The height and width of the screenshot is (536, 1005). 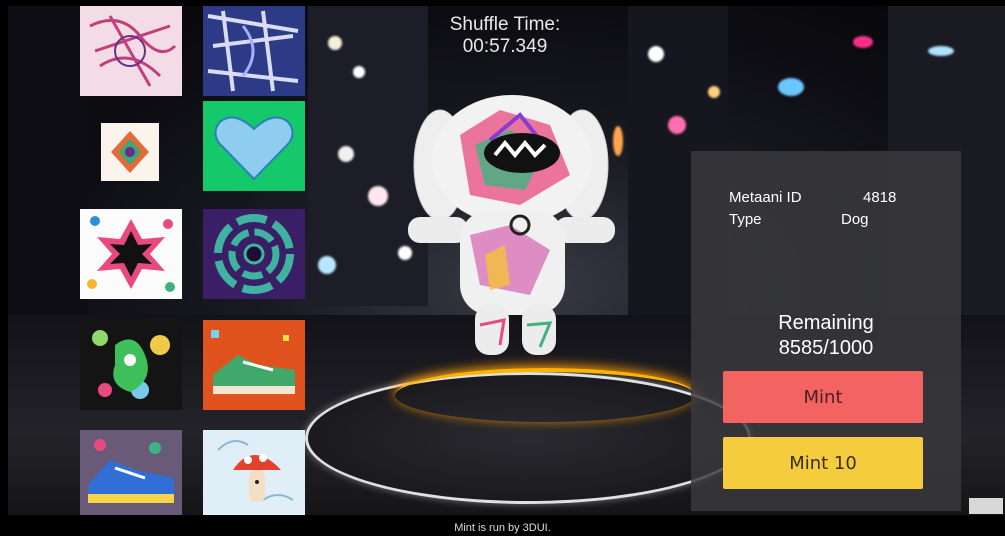 What do you see at coordinates (823, 463) in the screenshot?
I see `mint-10-button: Mint 10` at bounding box center [823, 463].